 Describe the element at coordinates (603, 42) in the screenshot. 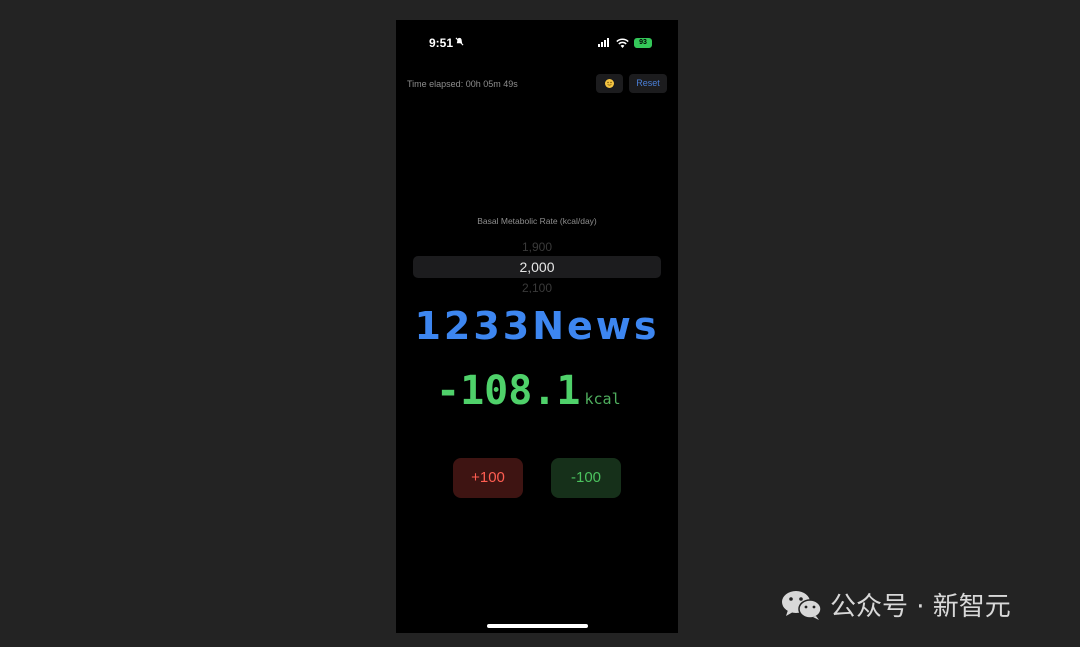

I see `signal-icon` at that location.